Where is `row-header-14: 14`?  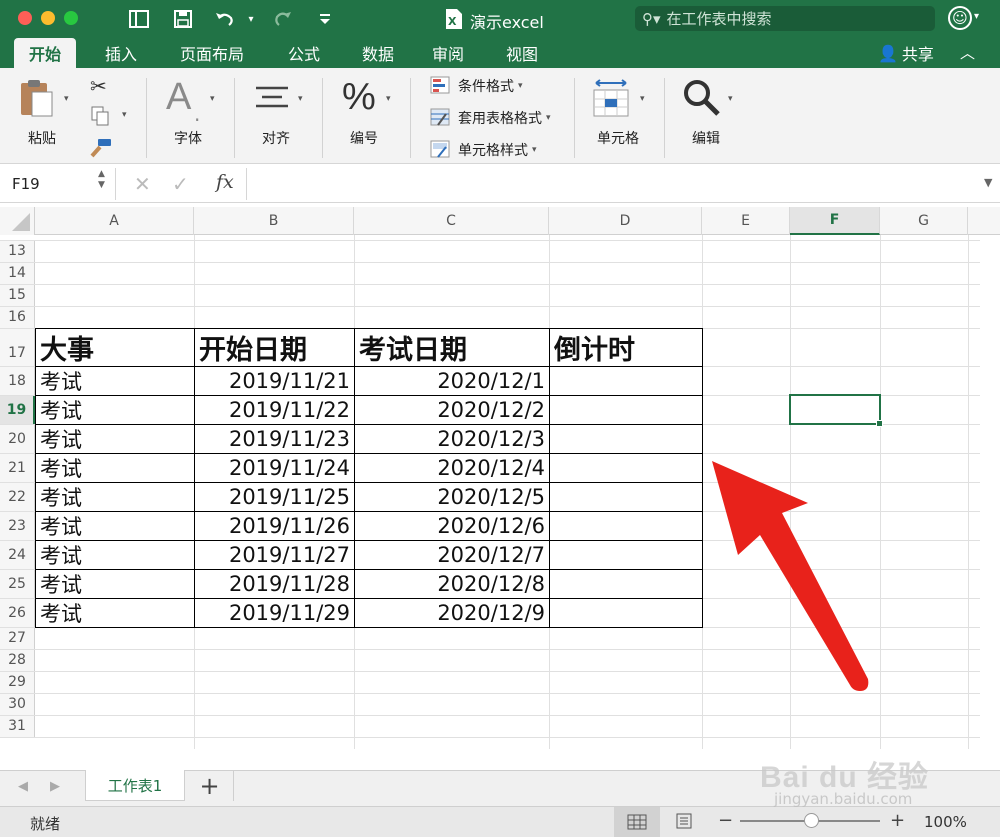 row-header-14: 14 is located at coordinates (17, 273).